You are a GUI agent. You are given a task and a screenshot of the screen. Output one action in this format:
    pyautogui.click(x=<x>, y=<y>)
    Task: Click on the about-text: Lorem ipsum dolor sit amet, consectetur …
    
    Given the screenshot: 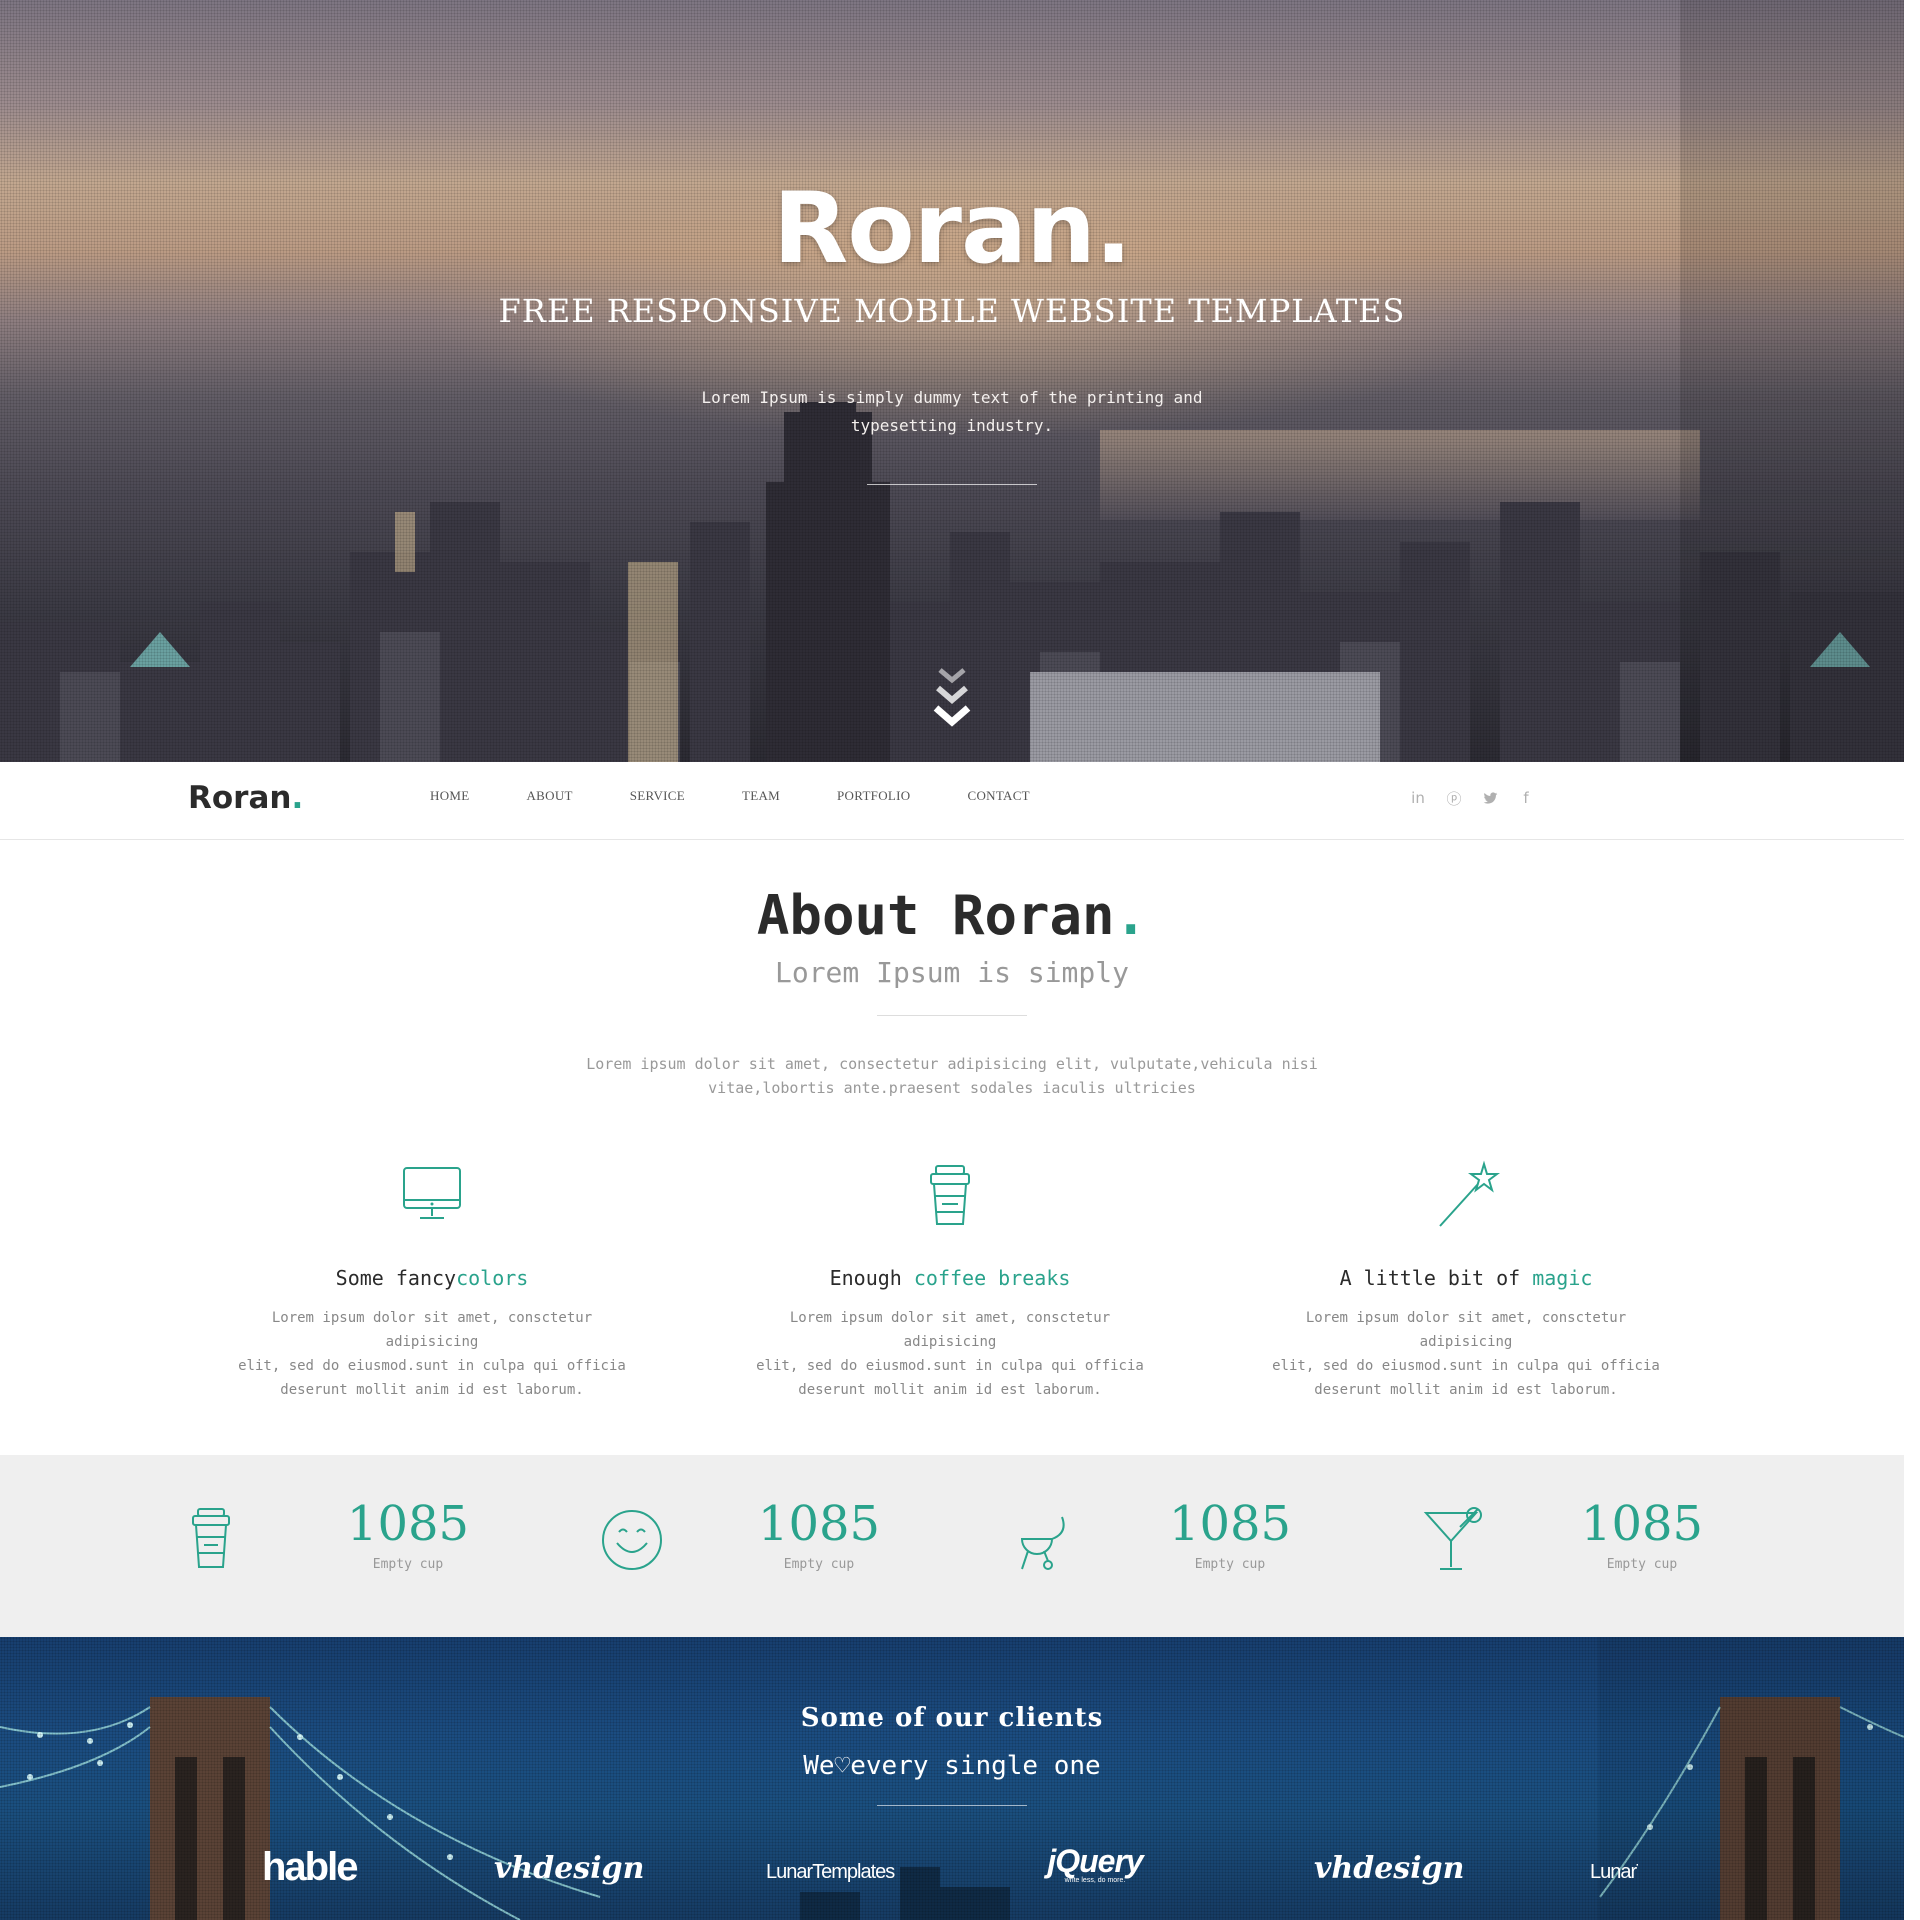 What is the action you would take?
    pyautogui.click(x=952, y=1076)
    